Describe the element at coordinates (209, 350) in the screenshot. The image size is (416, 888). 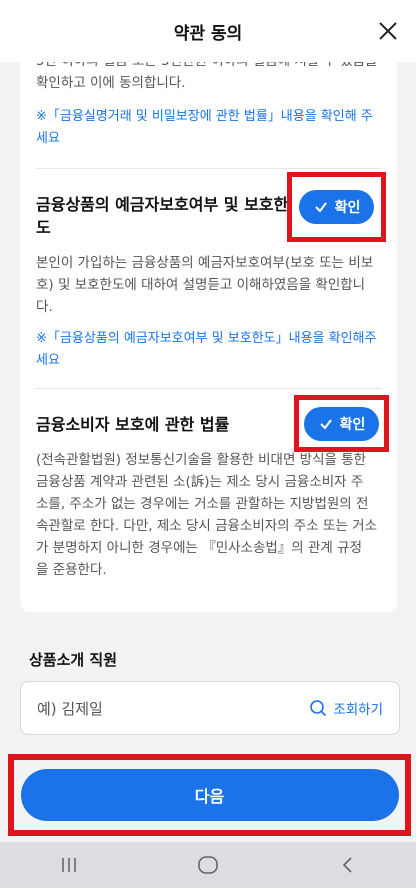
I see `terms-note-2: ※「금융상품의 예금자보호여부 및 보호한도」내용을 확인해주 세요` at that location.